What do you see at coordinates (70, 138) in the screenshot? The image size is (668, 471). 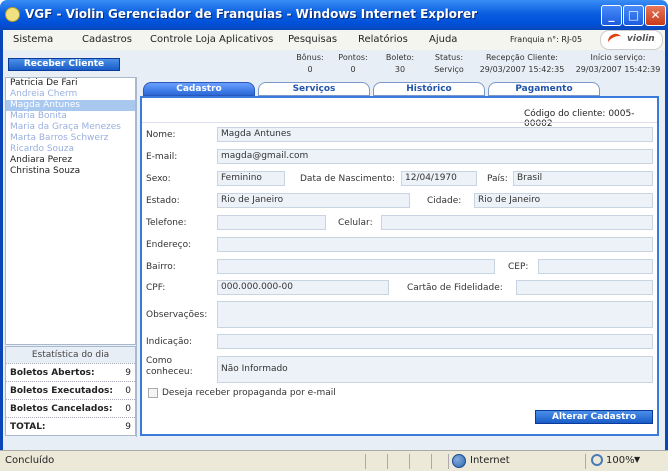 I see `list-item: Marta Barros Schwerz` at bounding box center [70, 138].